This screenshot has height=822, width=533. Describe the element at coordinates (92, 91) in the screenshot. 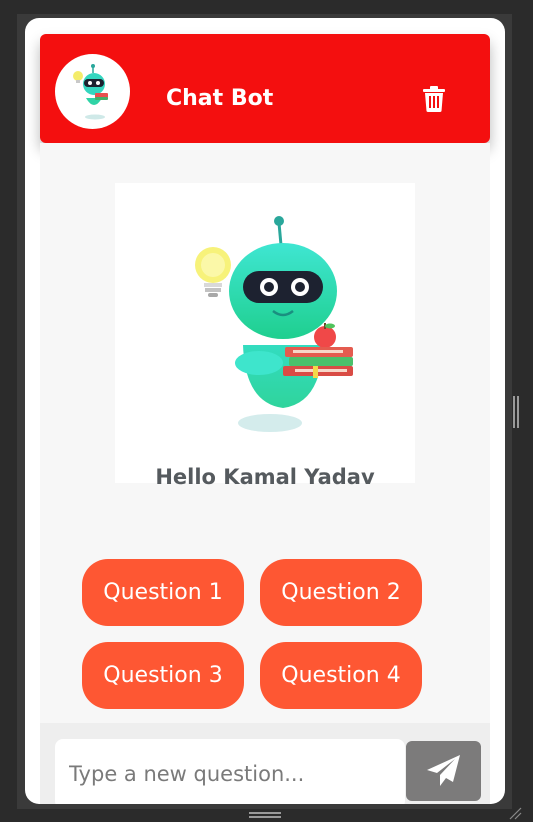

I see `robot-avatar-icon` at that location.